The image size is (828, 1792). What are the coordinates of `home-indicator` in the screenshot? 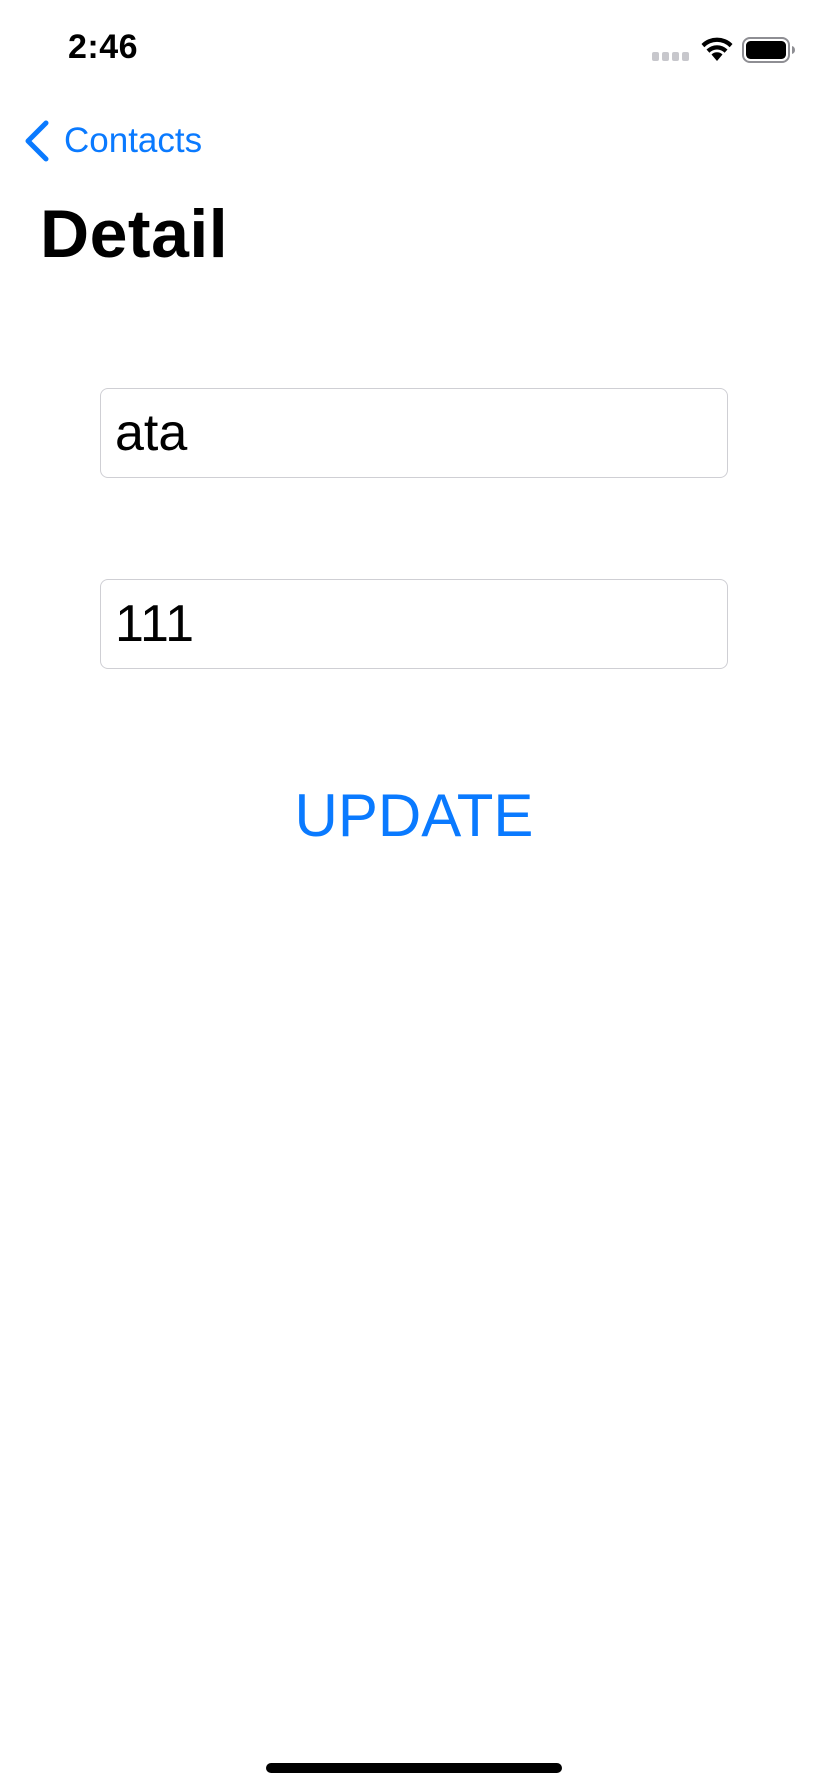 It's located at (414, 1768).